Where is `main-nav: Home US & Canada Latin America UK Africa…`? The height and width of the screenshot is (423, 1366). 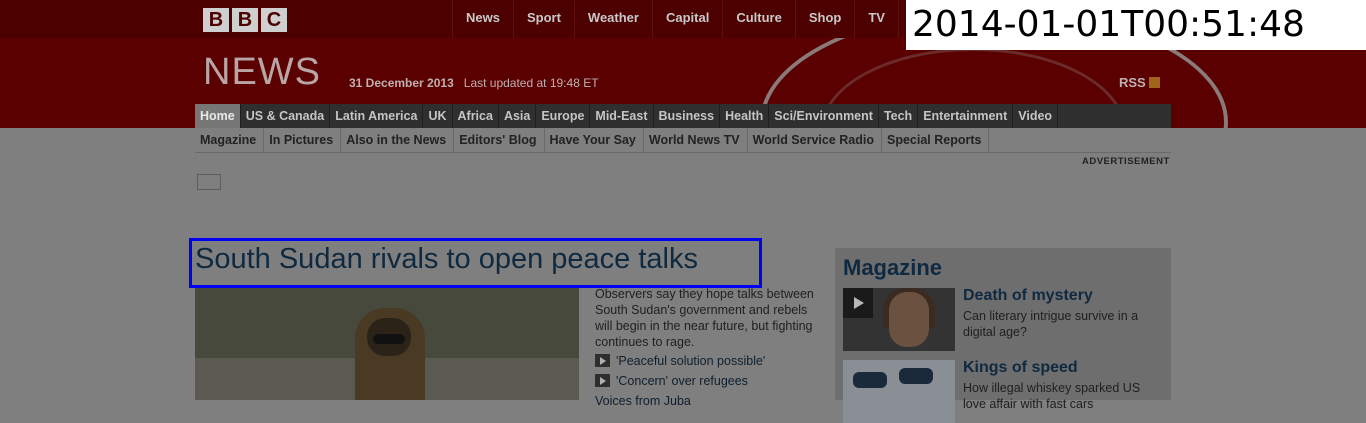 main-nav: Home US & Canada Latin America UK Africa… is located at coordinates (683, 116).